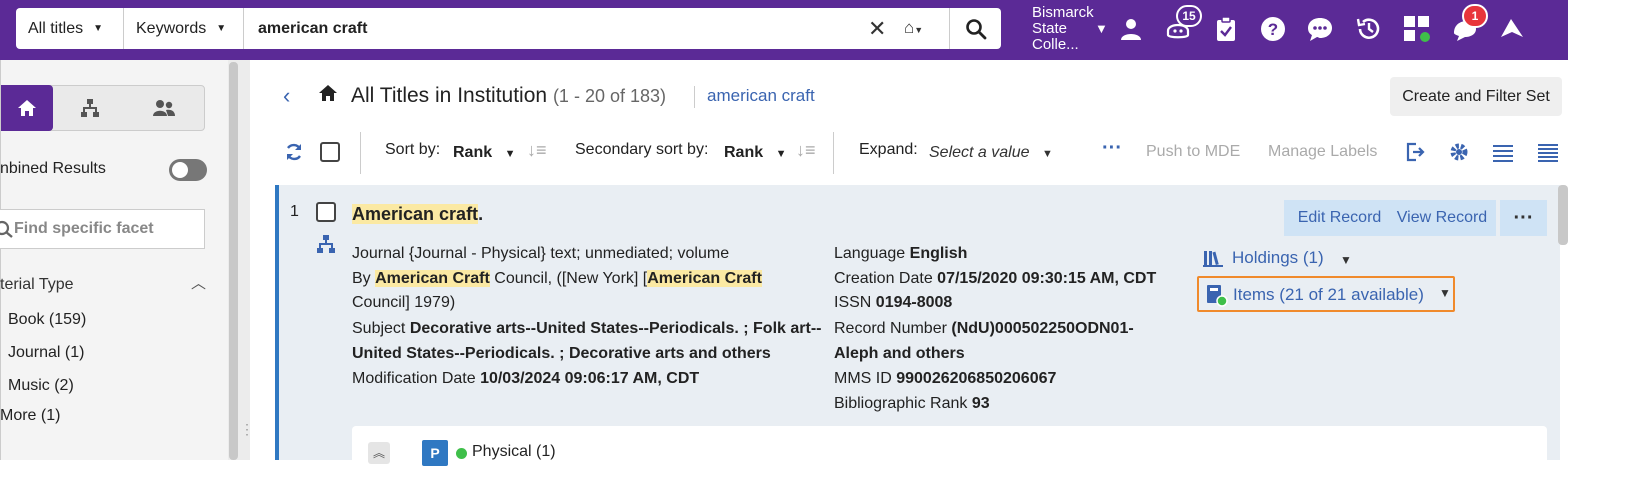 The height and width of the screenshot is (482, 1644). What do you see at coordinates (1226, 29) in the screenshot?
I see `clipboard-check-icon` at bounding box center [1226, 29].